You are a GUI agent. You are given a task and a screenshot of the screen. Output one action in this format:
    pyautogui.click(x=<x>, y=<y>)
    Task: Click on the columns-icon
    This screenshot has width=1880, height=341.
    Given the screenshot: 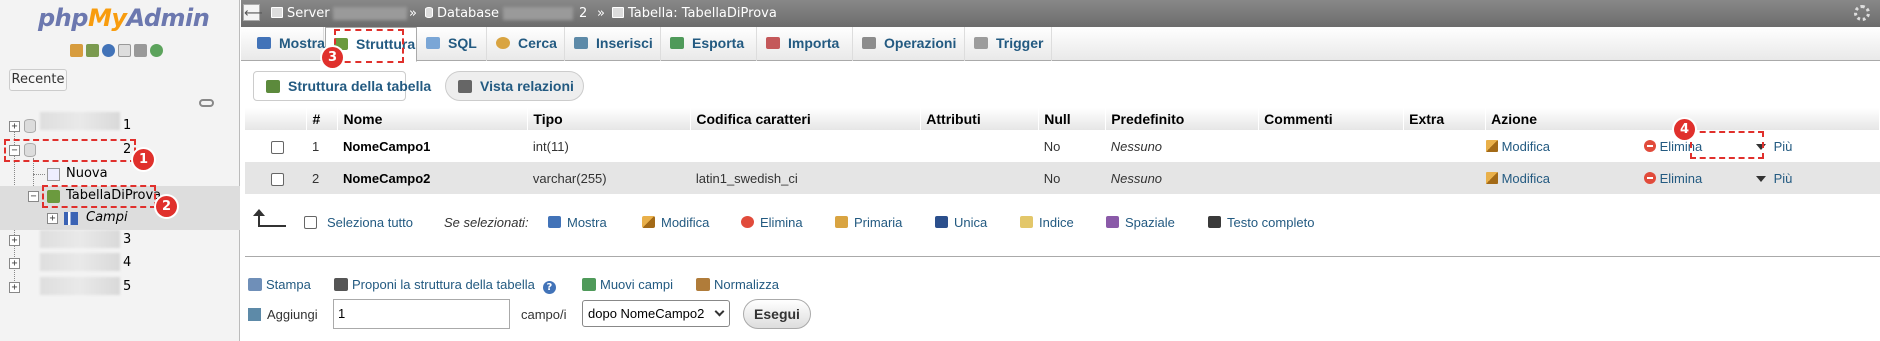 What is the action you would take?
    pyautogui.click(x=71, y=218)
    